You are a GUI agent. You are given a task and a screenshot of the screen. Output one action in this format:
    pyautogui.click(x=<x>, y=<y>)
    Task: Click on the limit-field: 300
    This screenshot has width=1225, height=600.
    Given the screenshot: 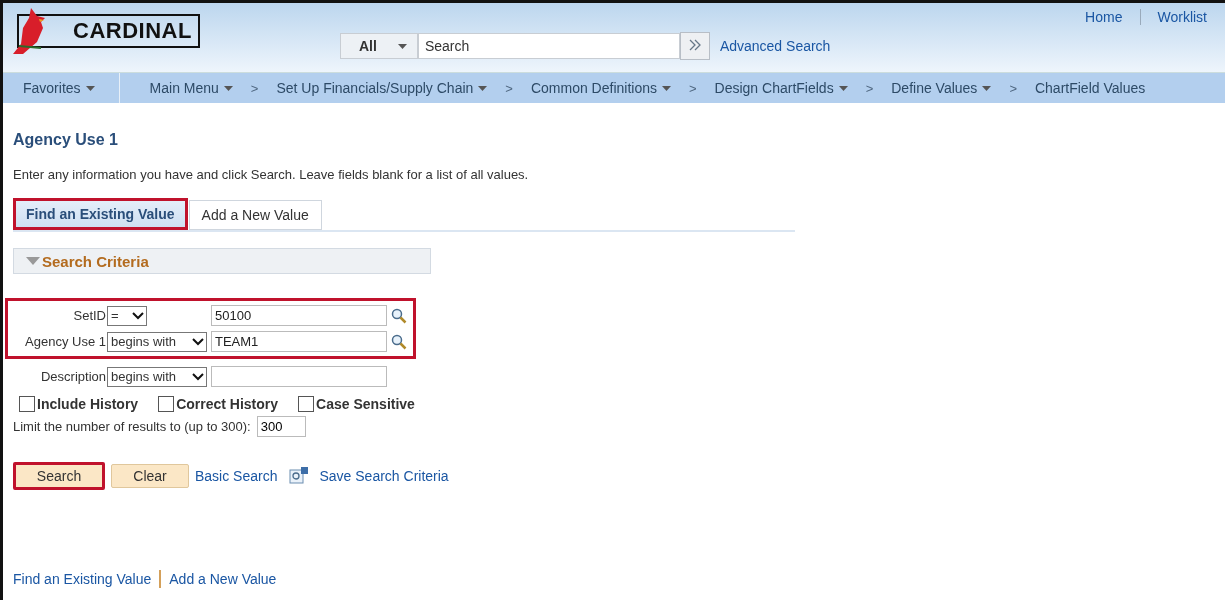 What is the action you would take?
    pyautogui.click(x=281, y=426)
    